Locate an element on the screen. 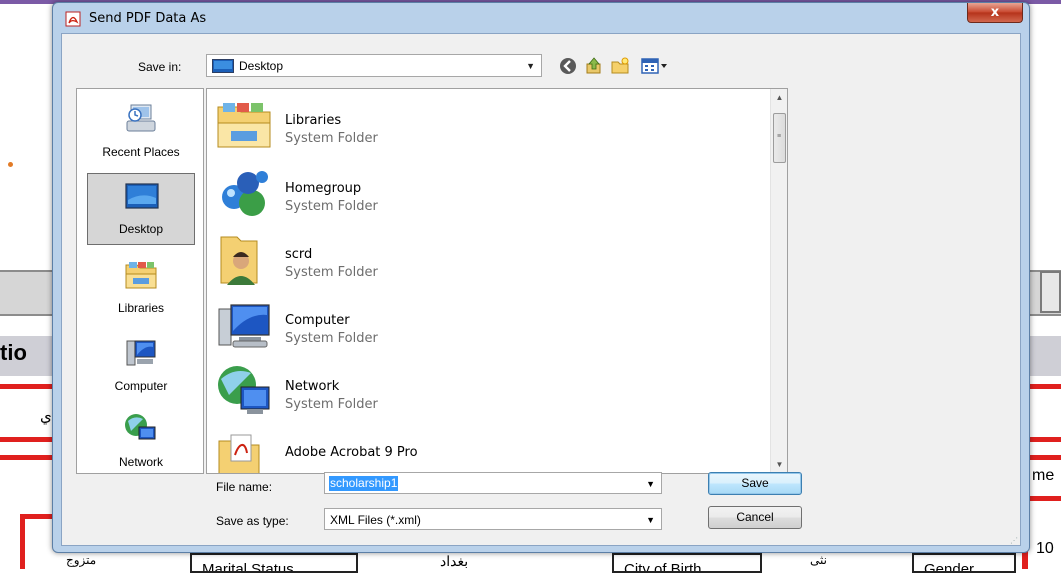  save-as-type-dropdown: XML Files (*.xml) ▼ is located at coordinates (493, 519).